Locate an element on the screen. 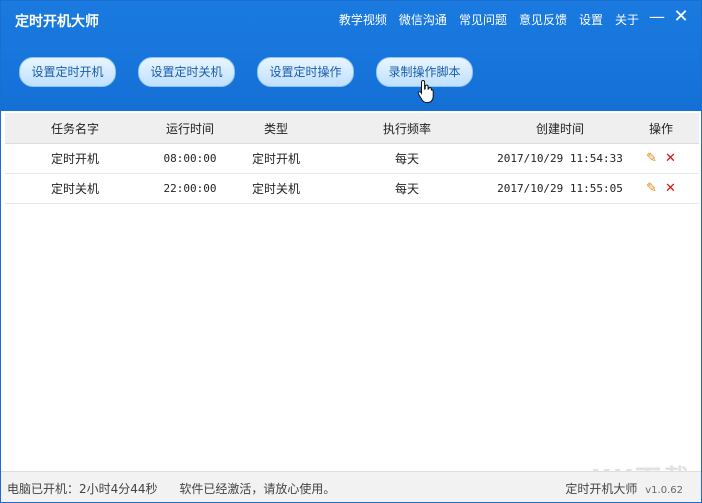 This screenshot has height=503, width=702. set-power-on-button: 设置定时开机 is located at coordinates (67, 72).